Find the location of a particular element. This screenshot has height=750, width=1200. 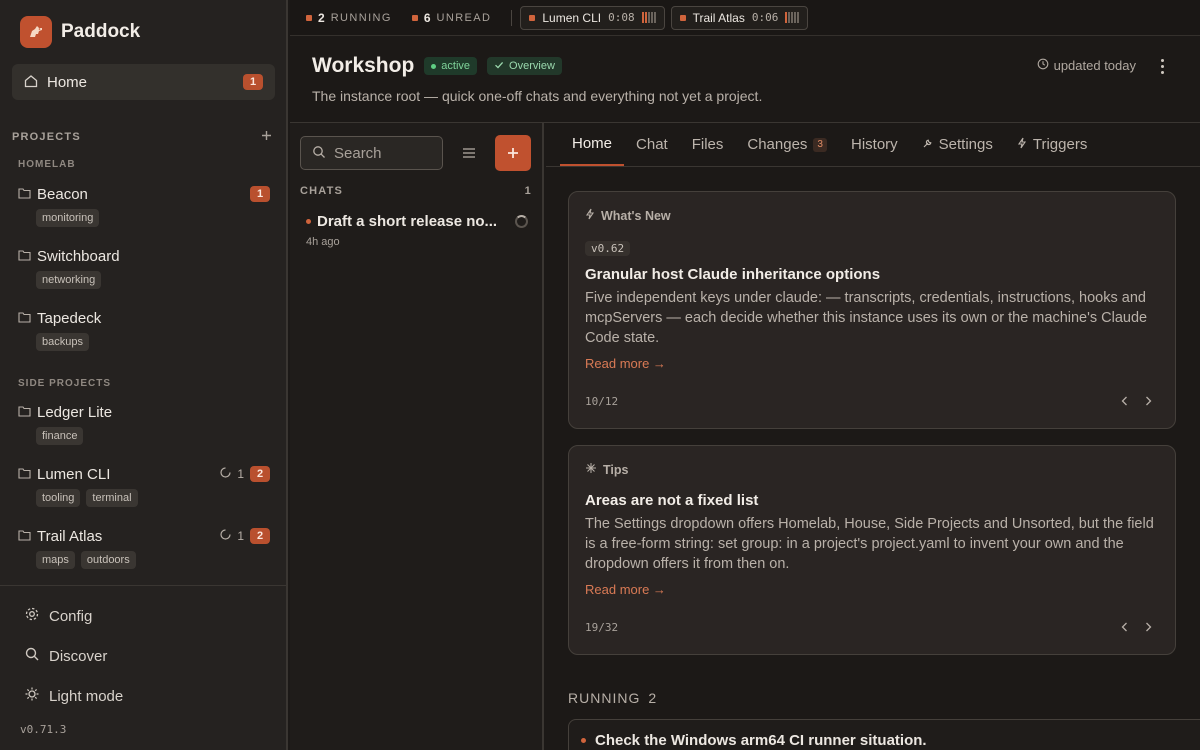

discover-button: Discover is located at coordinates (65, 656).